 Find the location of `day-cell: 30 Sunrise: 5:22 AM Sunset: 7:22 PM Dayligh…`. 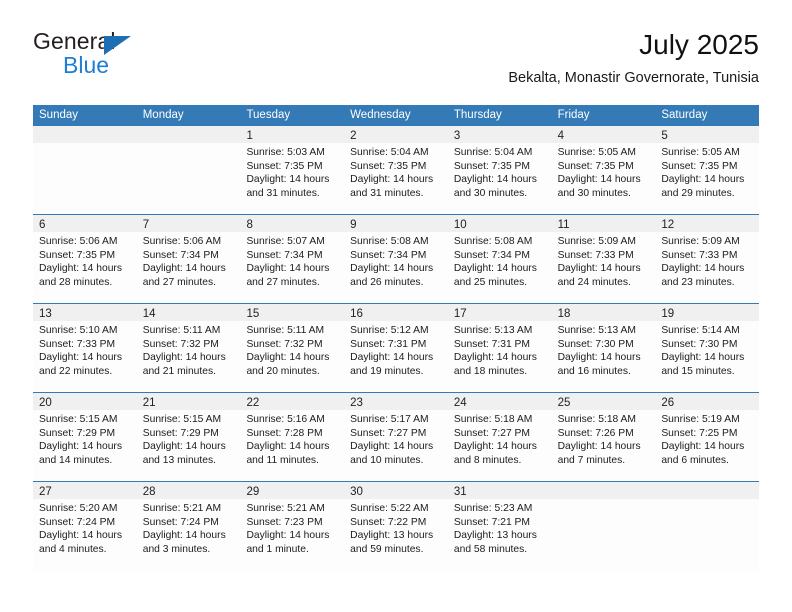

day-cell: 30 Sunrise: 5:22 AM Sunset: 7:22 PM Dayligh… is located at coordinates (396, 526).